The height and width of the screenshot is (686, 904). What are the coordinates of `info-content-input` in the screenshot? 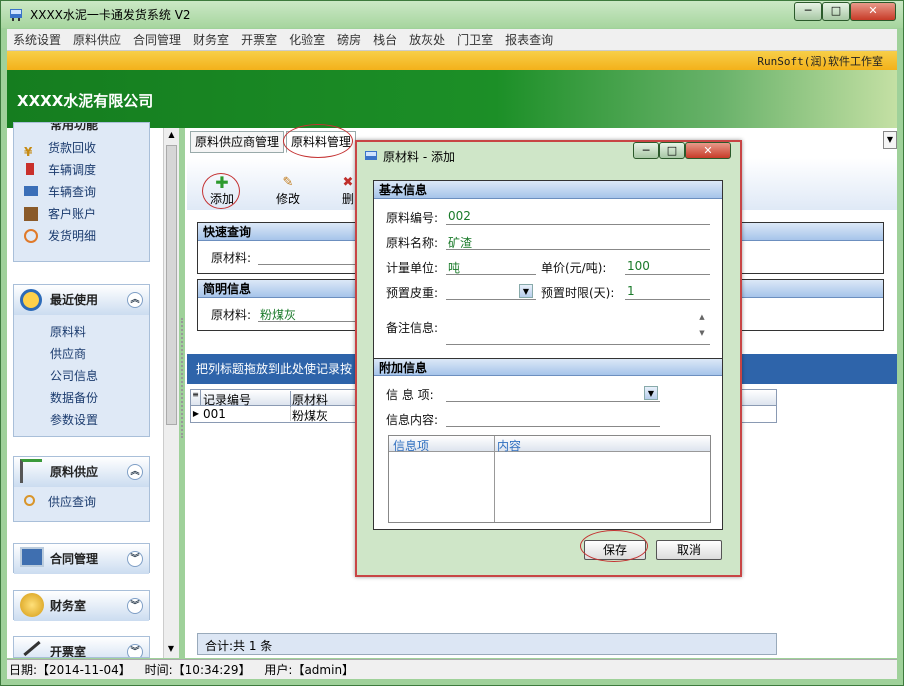 It's located at (553, 418).